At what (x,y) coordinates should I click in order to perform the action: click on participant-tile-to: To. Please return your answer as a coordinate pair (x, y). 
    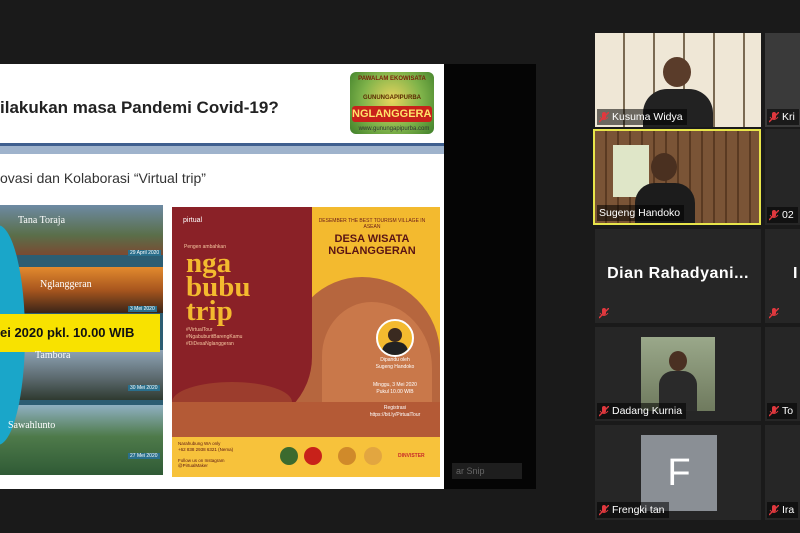
    Looking at the image, I should click on (782, 374).